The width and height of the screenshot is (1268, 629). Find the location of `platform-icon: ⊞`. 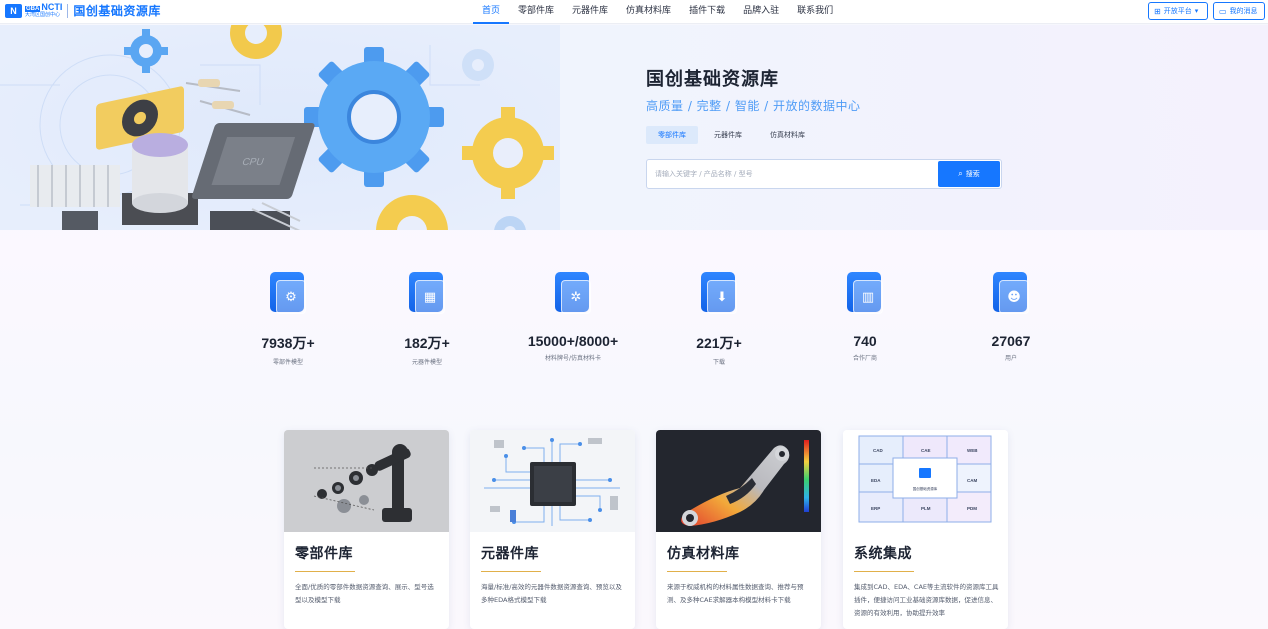

platform-icon: ⊞ is located at coordinates (1157, 11).